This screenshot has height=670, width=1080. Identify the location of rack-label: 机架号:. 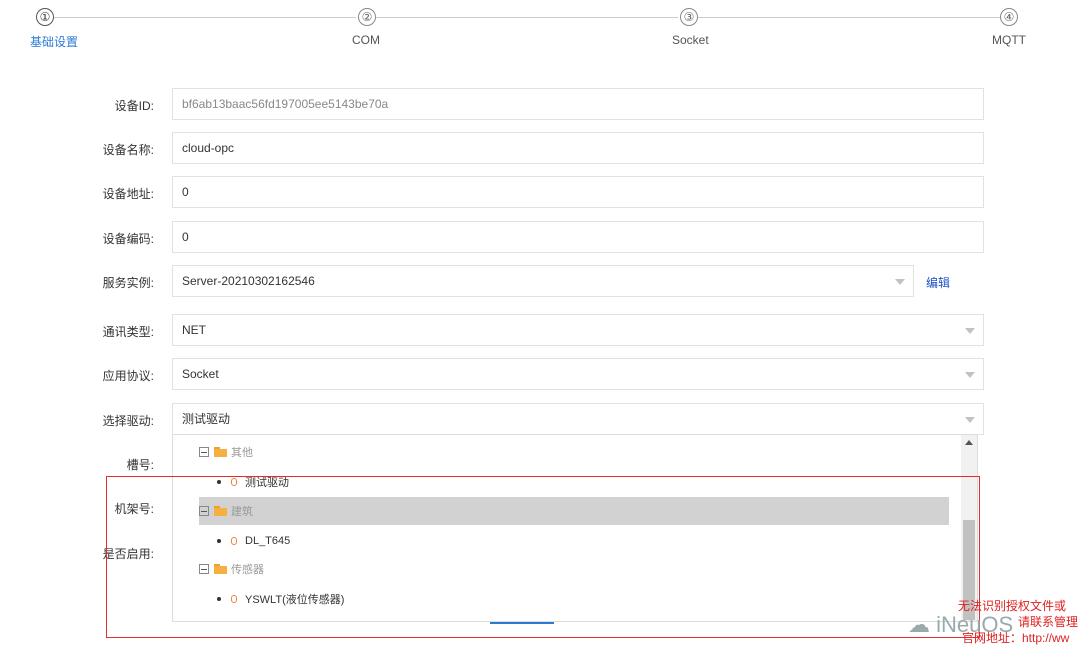
(134, 509).